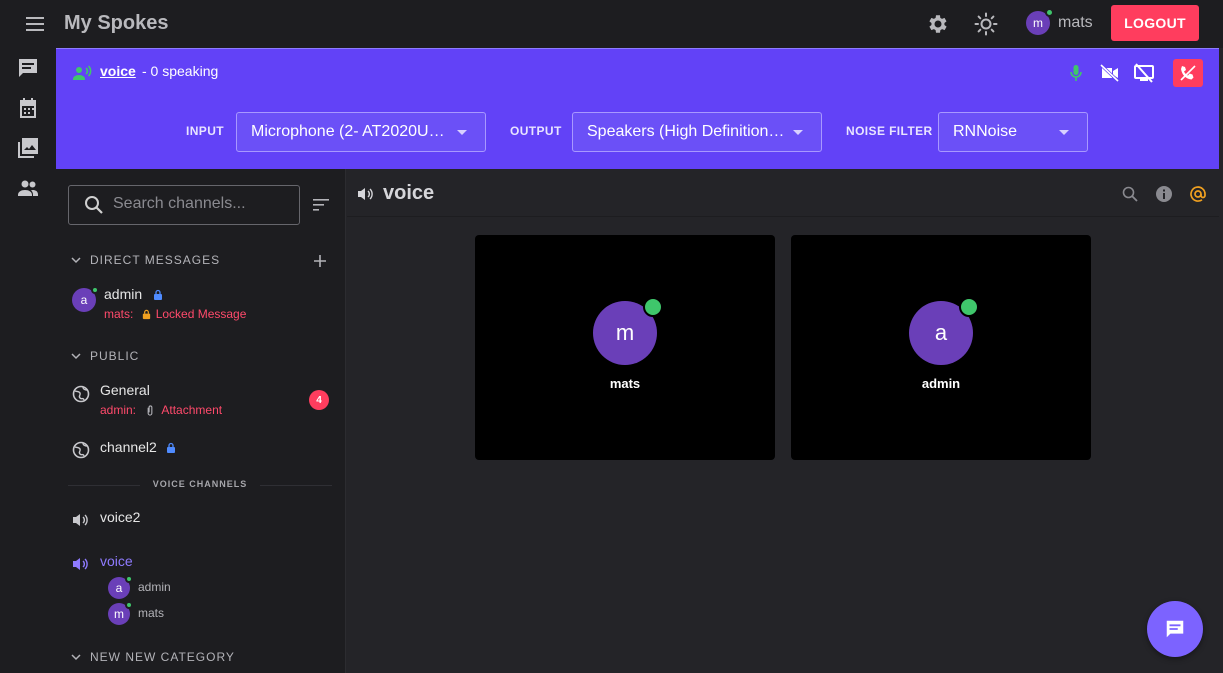 The width and height of the screenshot is (1223, 673). Describe the element at coordinates (202, 449) in the screenshot. I see `channel-item-channel2: channel2` at that location.